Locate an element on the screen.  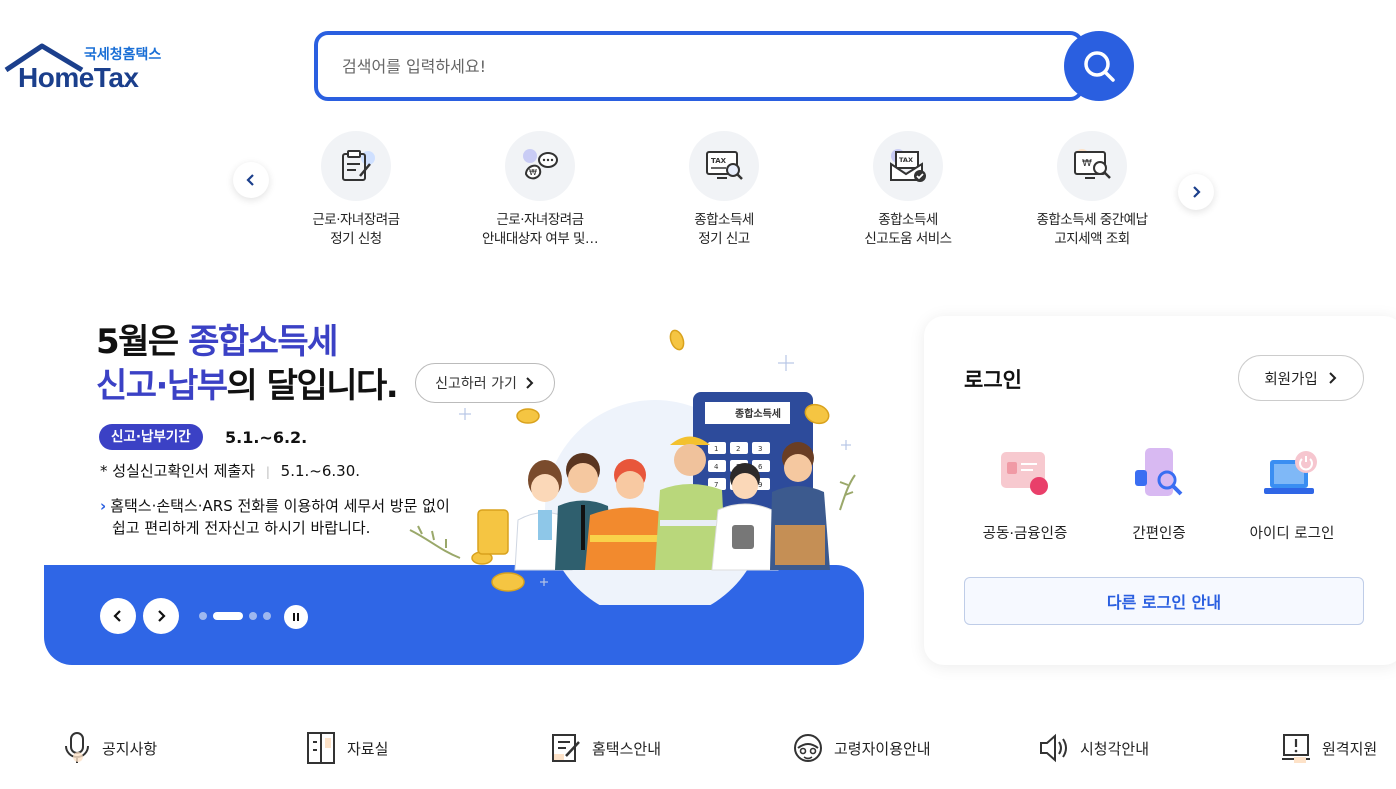
quick-menu-label-line2: 신고도움 서비스 is located at coordinates (908, 239).